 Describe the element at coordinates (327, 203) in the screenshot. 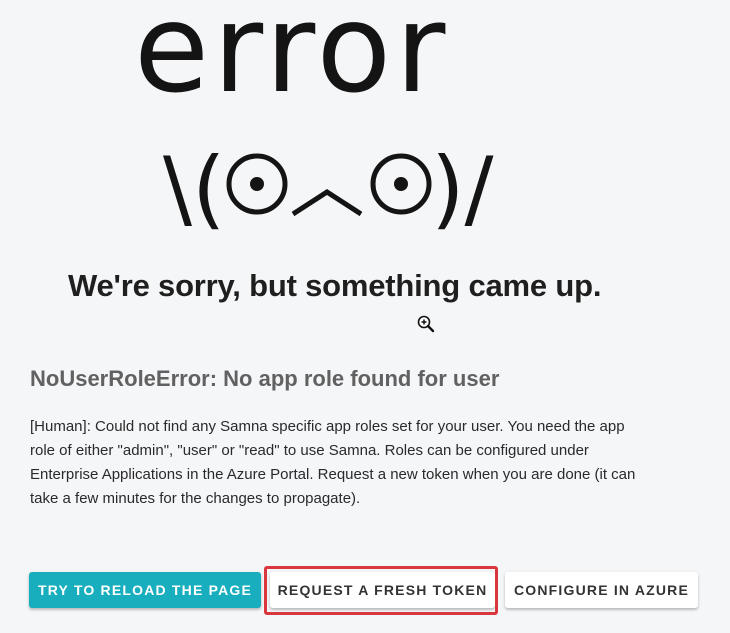

I see `mouth-icon` at that location.